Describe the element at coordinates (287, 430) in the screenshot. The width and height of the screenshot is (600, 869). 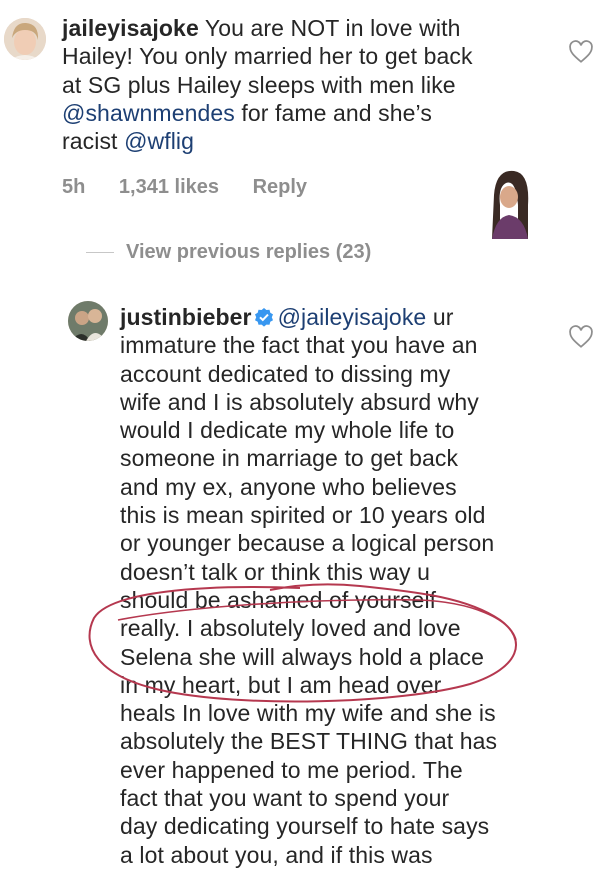
I see `comment-line: would I dedicate my whole life to` at that location.